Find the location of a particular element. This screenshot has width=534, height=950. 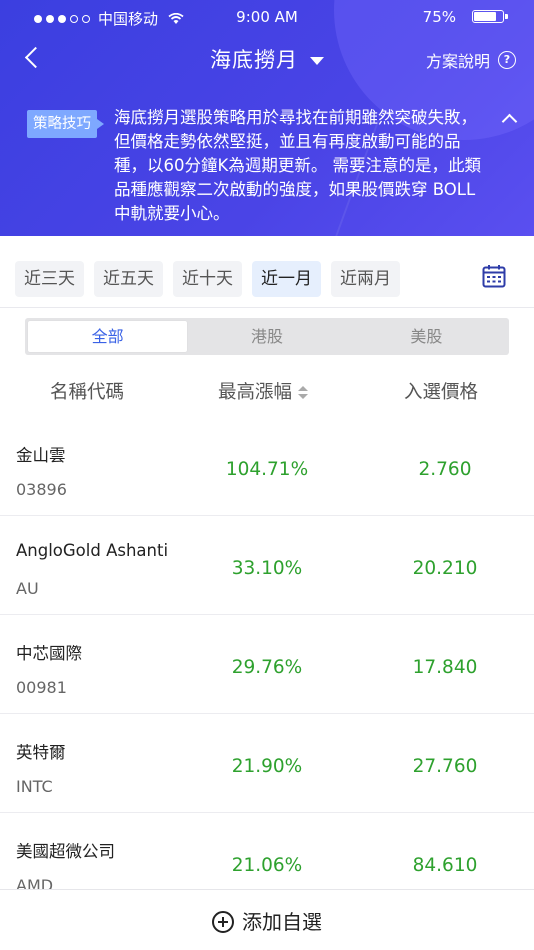

status-bar: 中国移动 9:00 AM 75% is located at coordinates (267, 17).